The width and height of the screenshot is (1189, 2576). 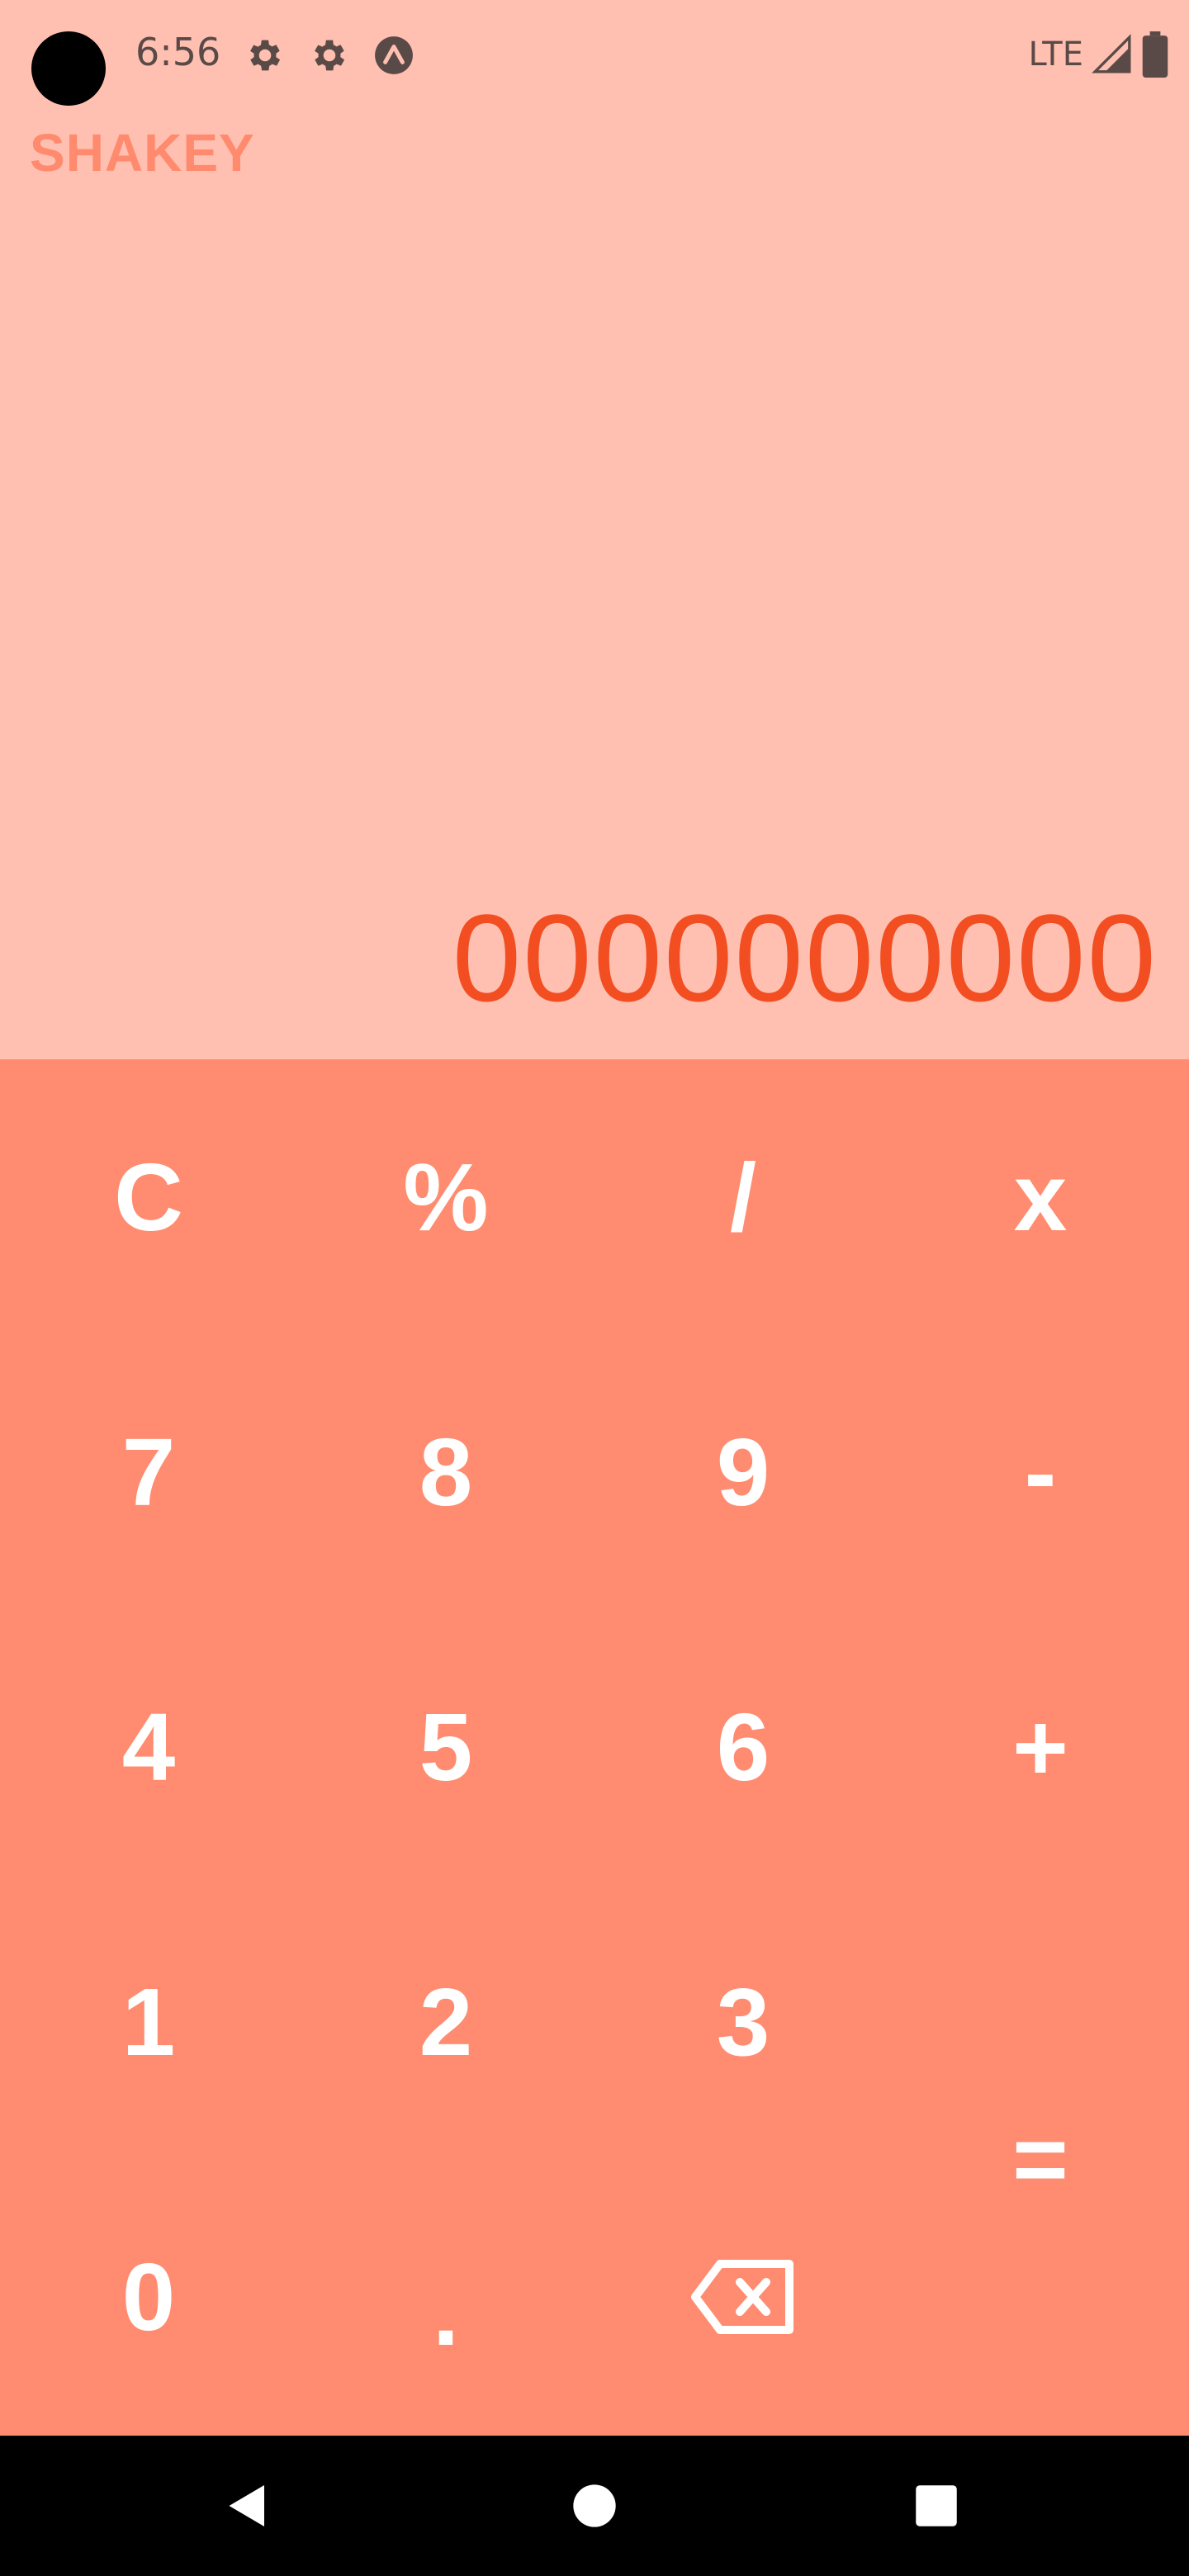 What do you see at coordinates (178, 52) in the screenshot?
I see `status-time: 6:56` at bounding box center [178, 52].